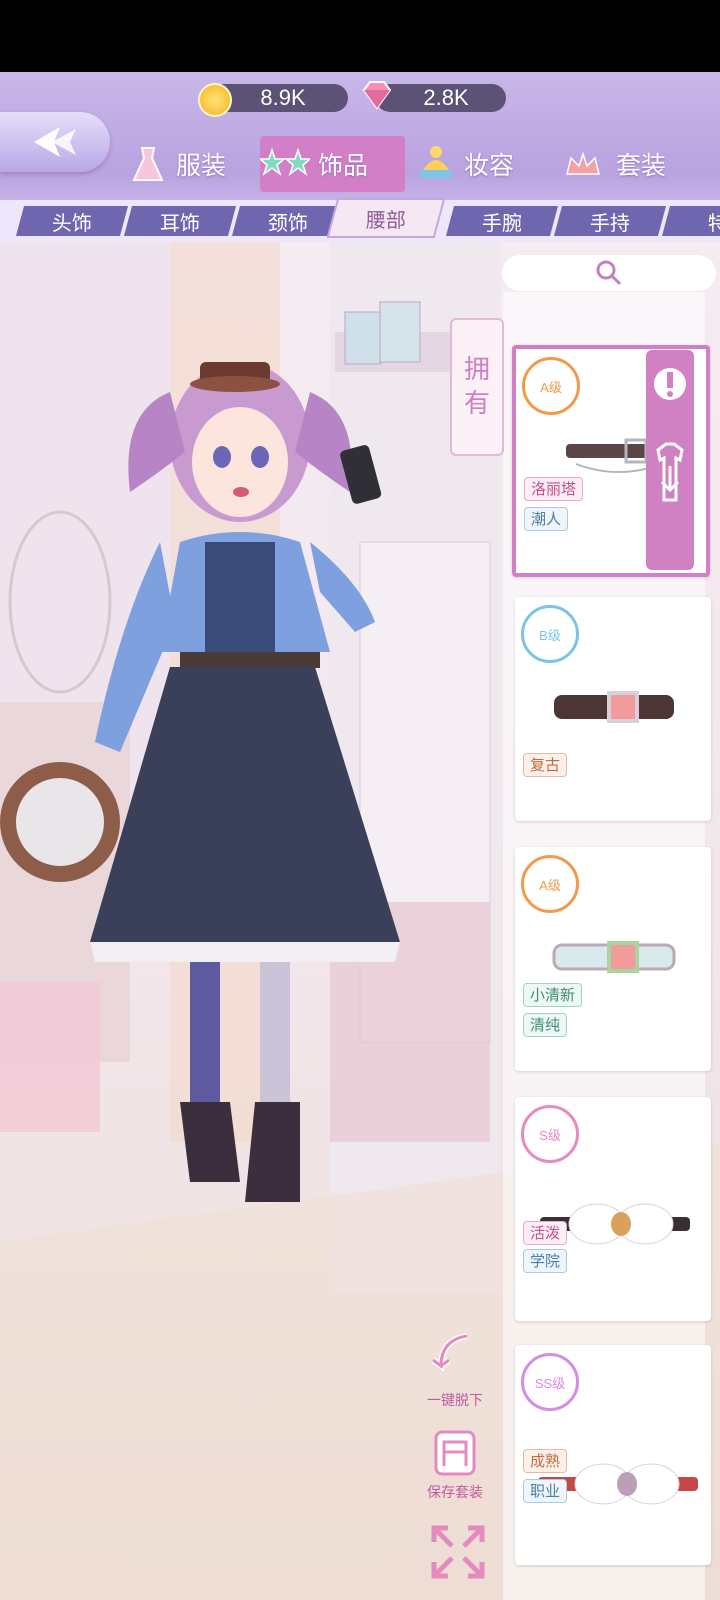 The height and width of the screenshot is (1600, 720). What do you see at coordinates (690, 221) in the screenshot?
I see `subtab-special: 特` at bounding box center [690, 221].